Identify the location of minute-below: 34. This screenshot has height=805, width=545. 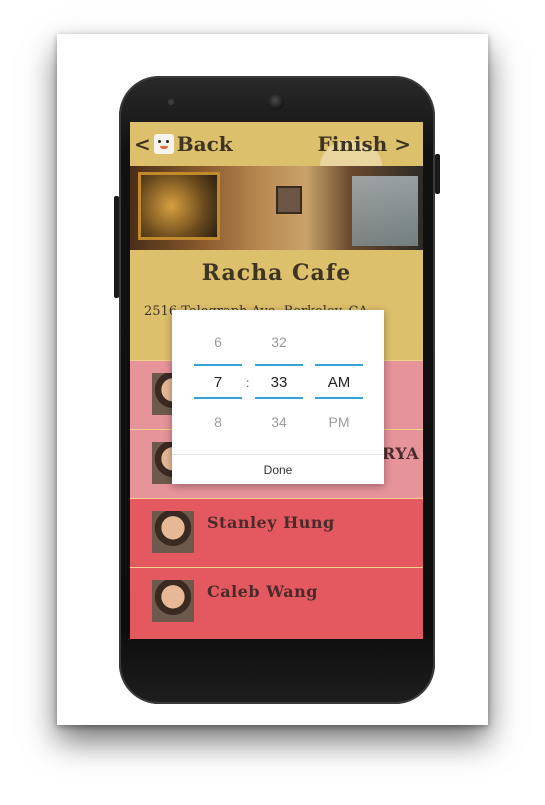
(279, 422).